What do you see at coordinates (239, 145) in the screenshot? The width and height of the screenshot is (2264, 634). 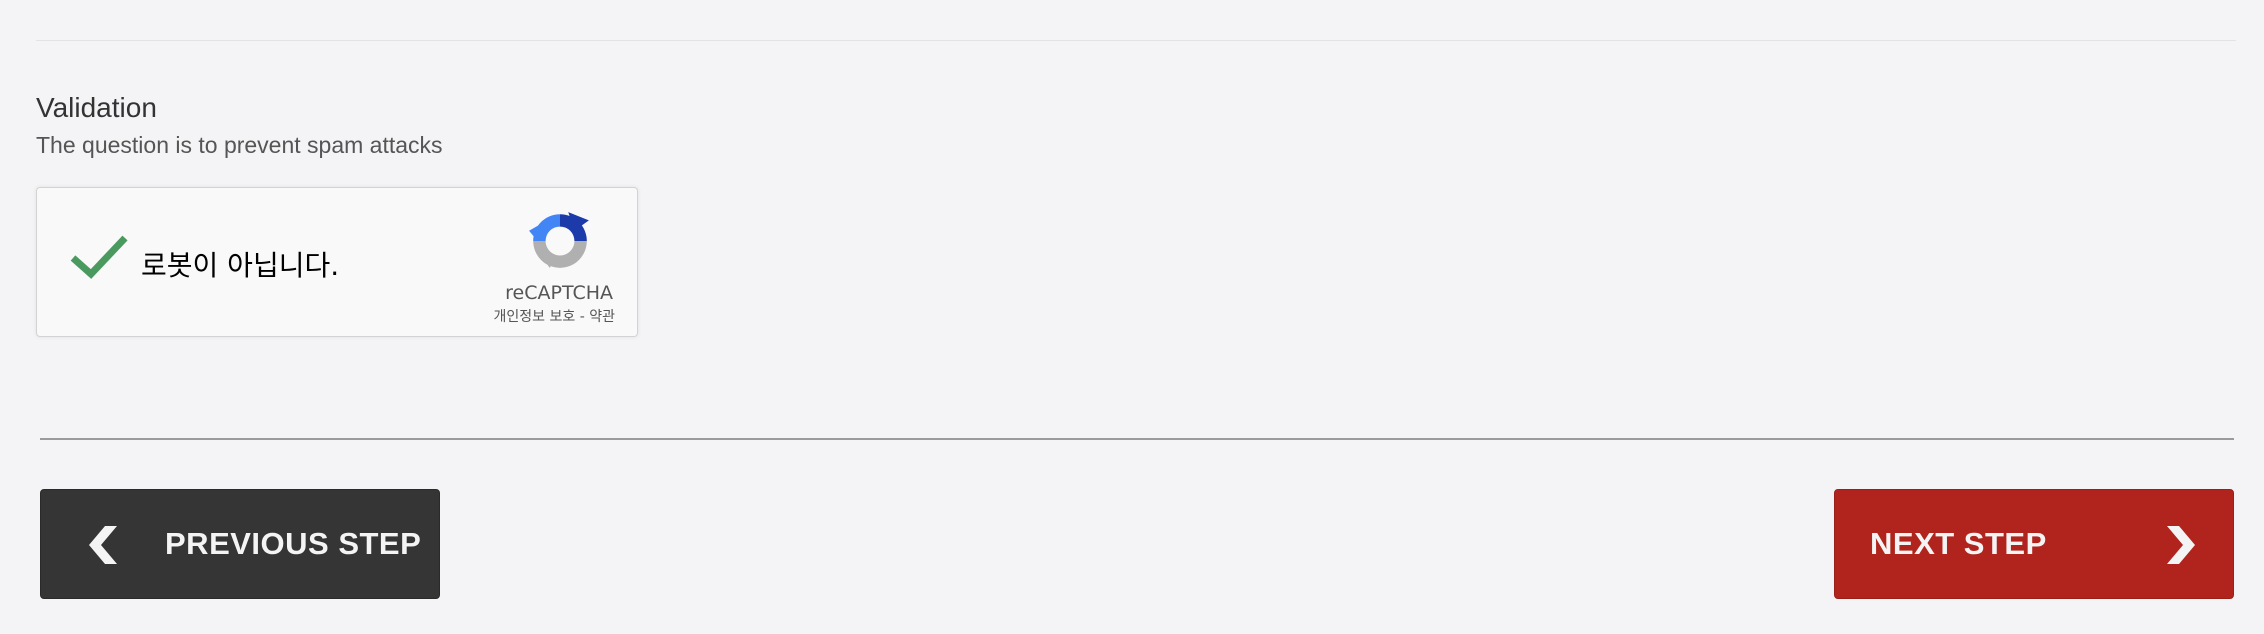 I see `validation-subtitle: The question is to prevent spam attacks` at bounding box center [239, 145].